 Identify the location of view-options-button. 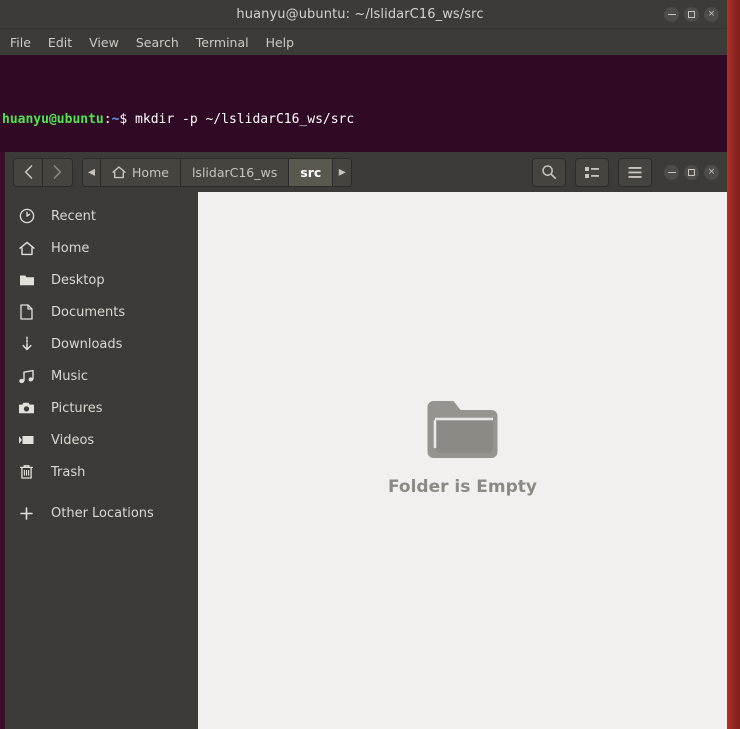
(592, 172).